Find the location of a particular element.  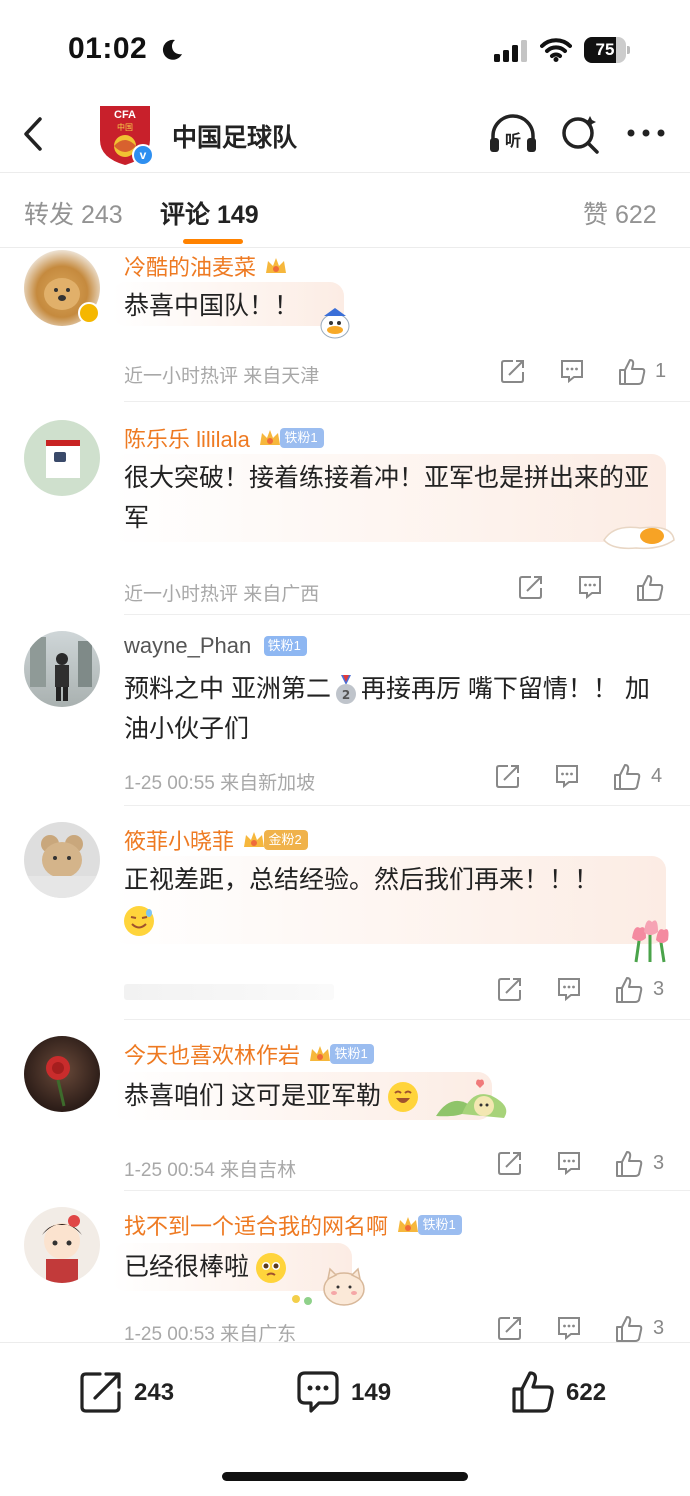

wifi-icon is located at coordinates (556, 50).